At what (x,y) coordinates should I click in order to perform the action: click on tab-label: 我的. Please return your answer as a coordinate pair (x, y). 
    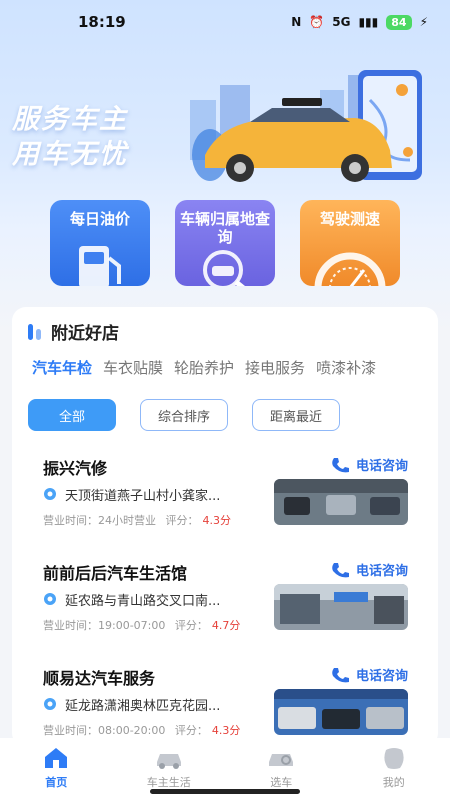
    Looking at the image, I should click on (393, 782).